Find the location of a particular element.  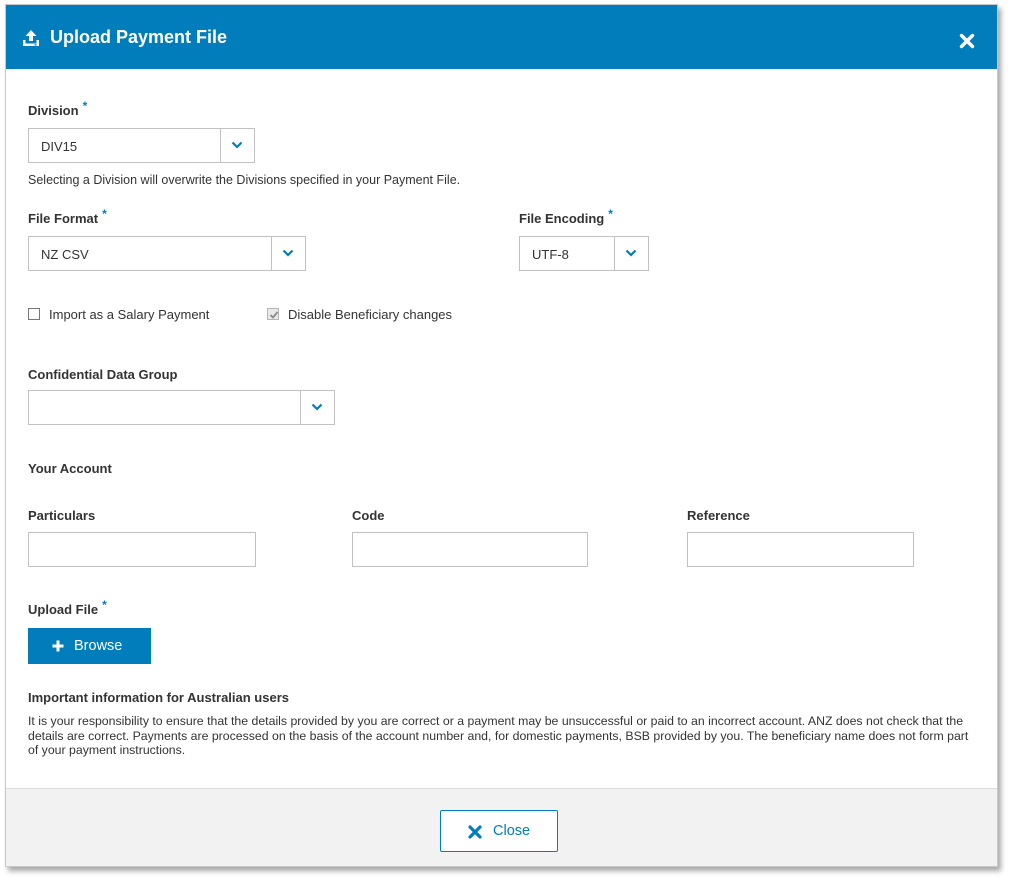

file-encoding-select: UTF-8 is located at coordinates (584, 253).